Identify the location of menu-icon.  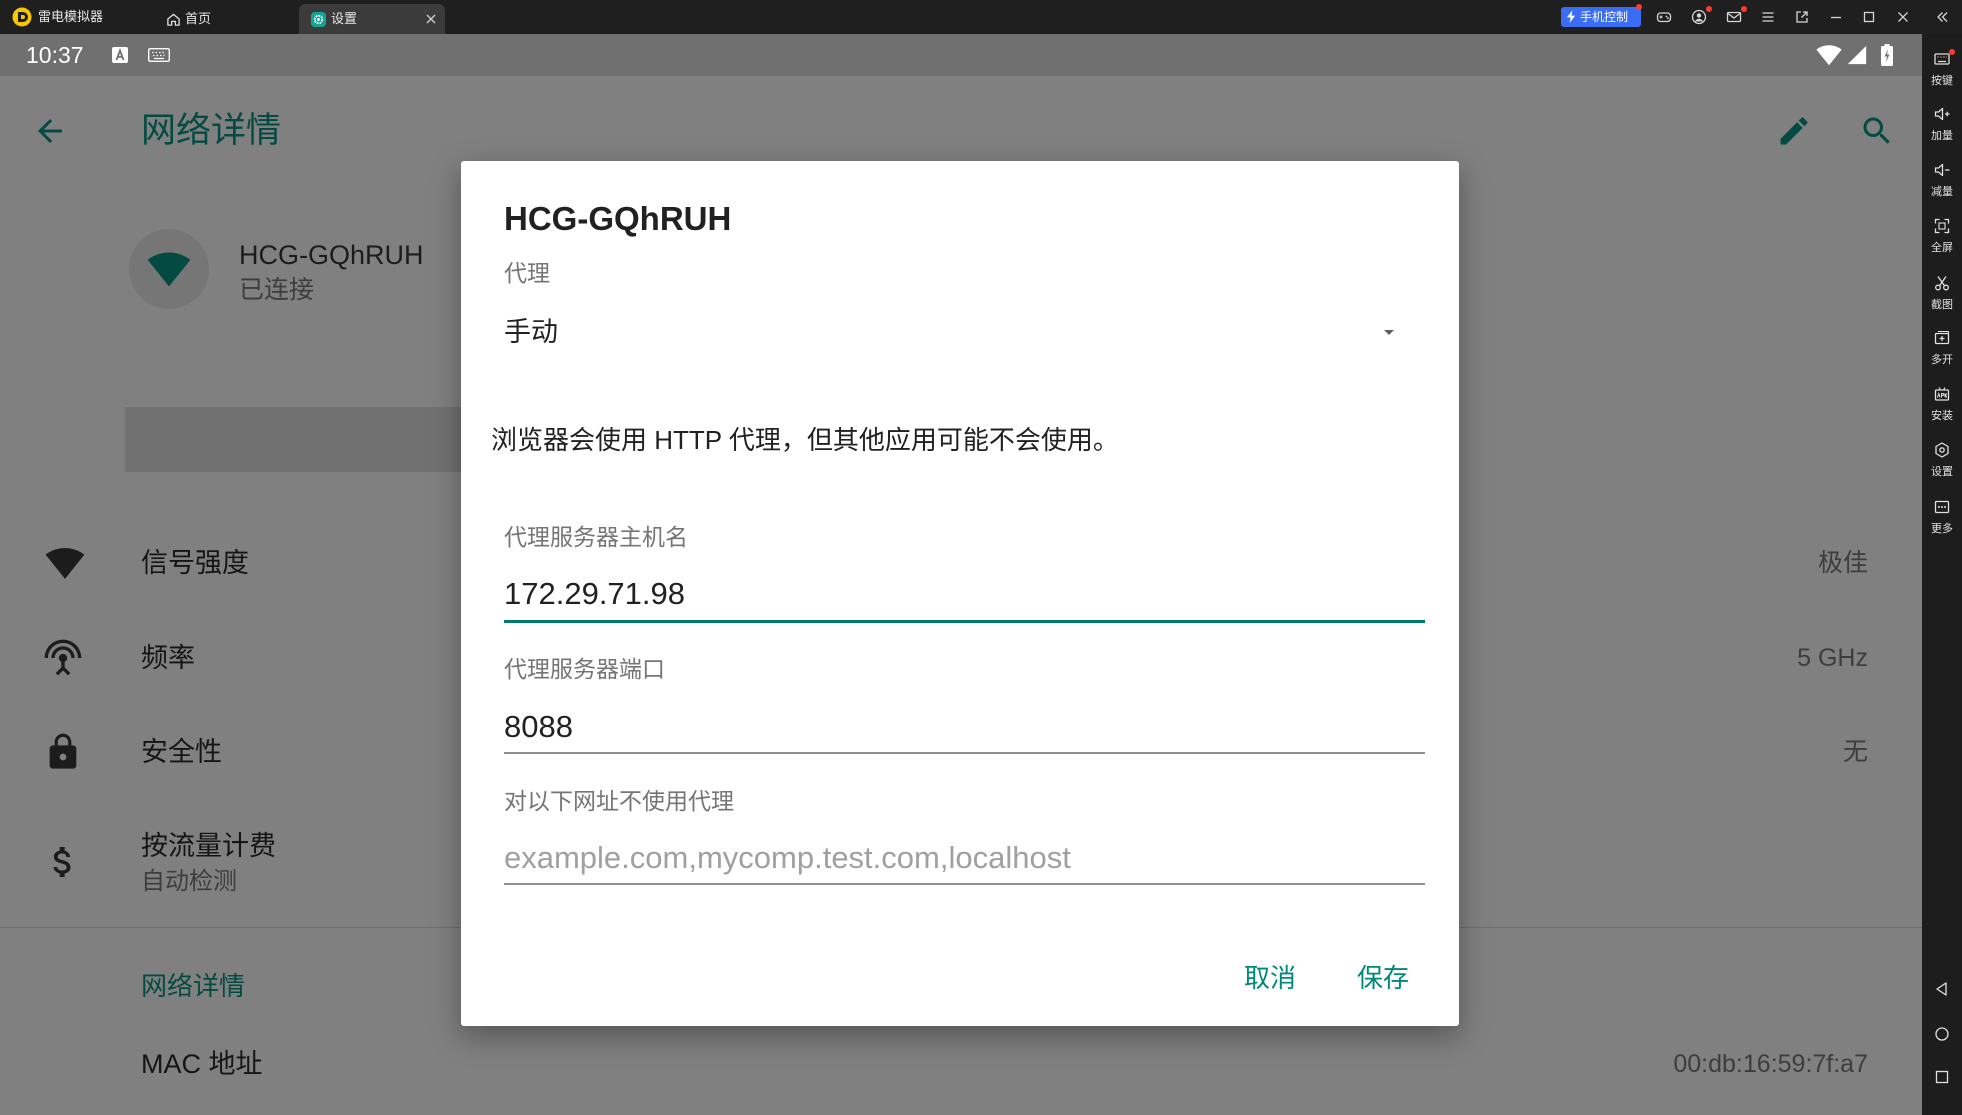
(1768, 17).